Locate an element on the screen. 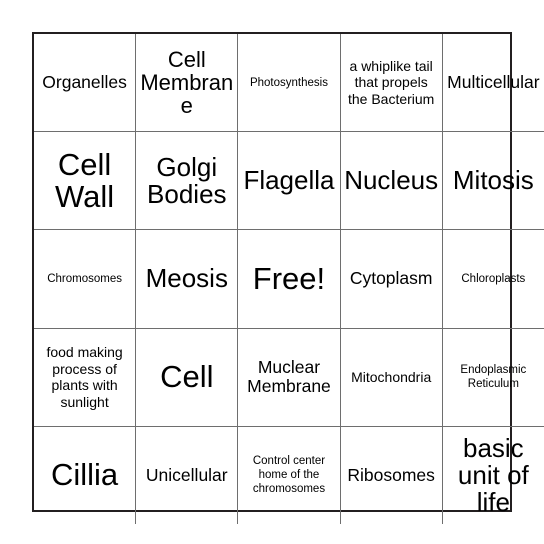  bingo-cell-r4c3: Ribosomes is located at coordinates (391, 474).